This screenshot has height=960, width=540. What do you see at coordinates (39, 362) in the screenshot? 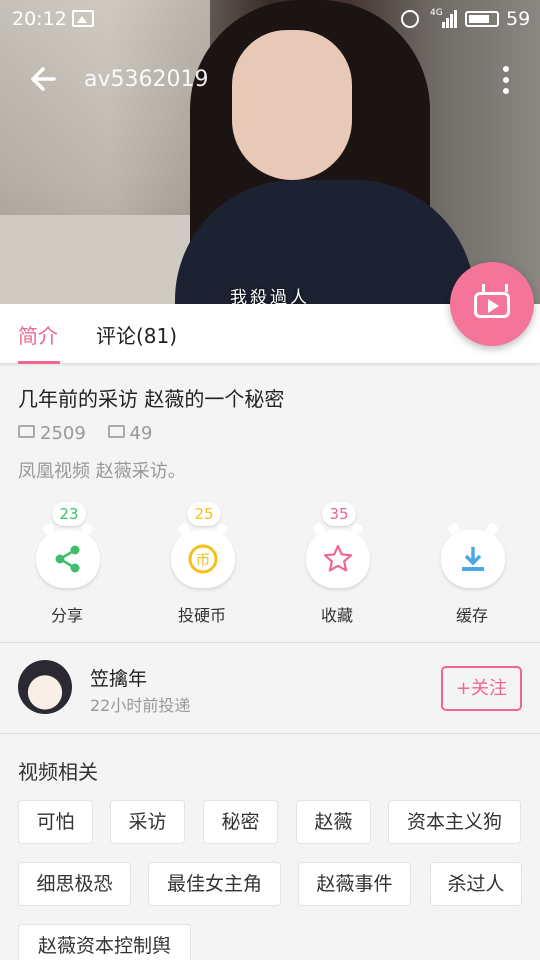
I see `tab-indicator` at bounding box center [39, 362].